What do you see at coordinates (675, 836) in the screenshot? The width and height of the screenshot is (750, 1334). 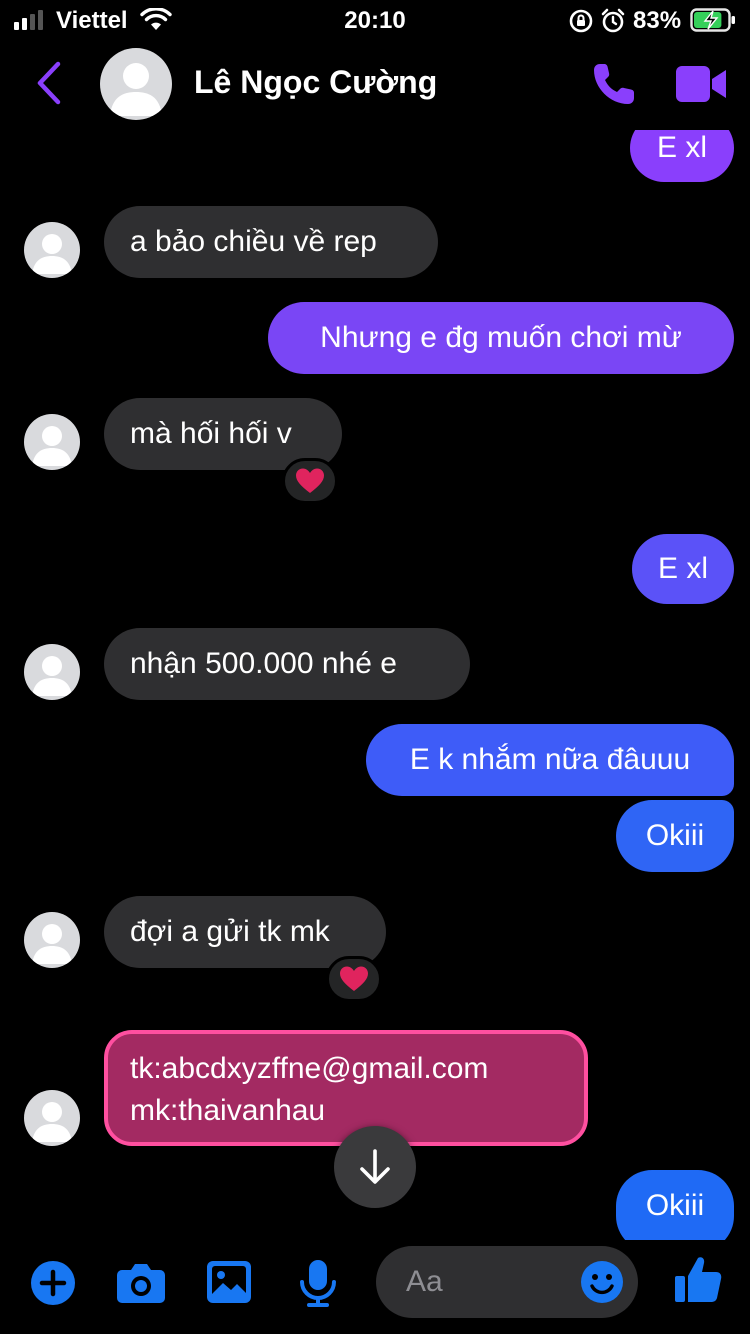 I see `message-outgoing: Okiii` at bounding box center [675, 836].